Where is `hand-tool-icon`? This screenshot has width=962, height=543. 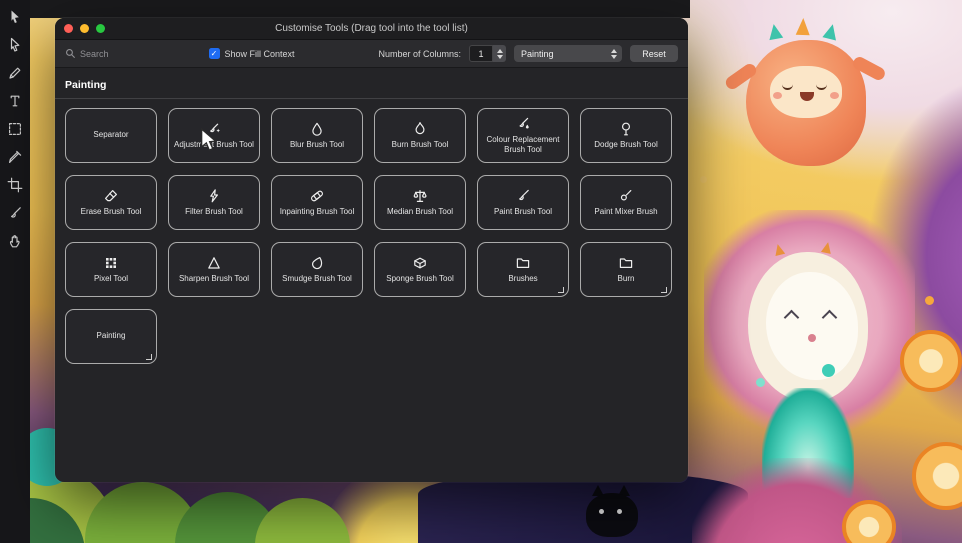 hand-tool-icon is located at coordinates (15, 240).